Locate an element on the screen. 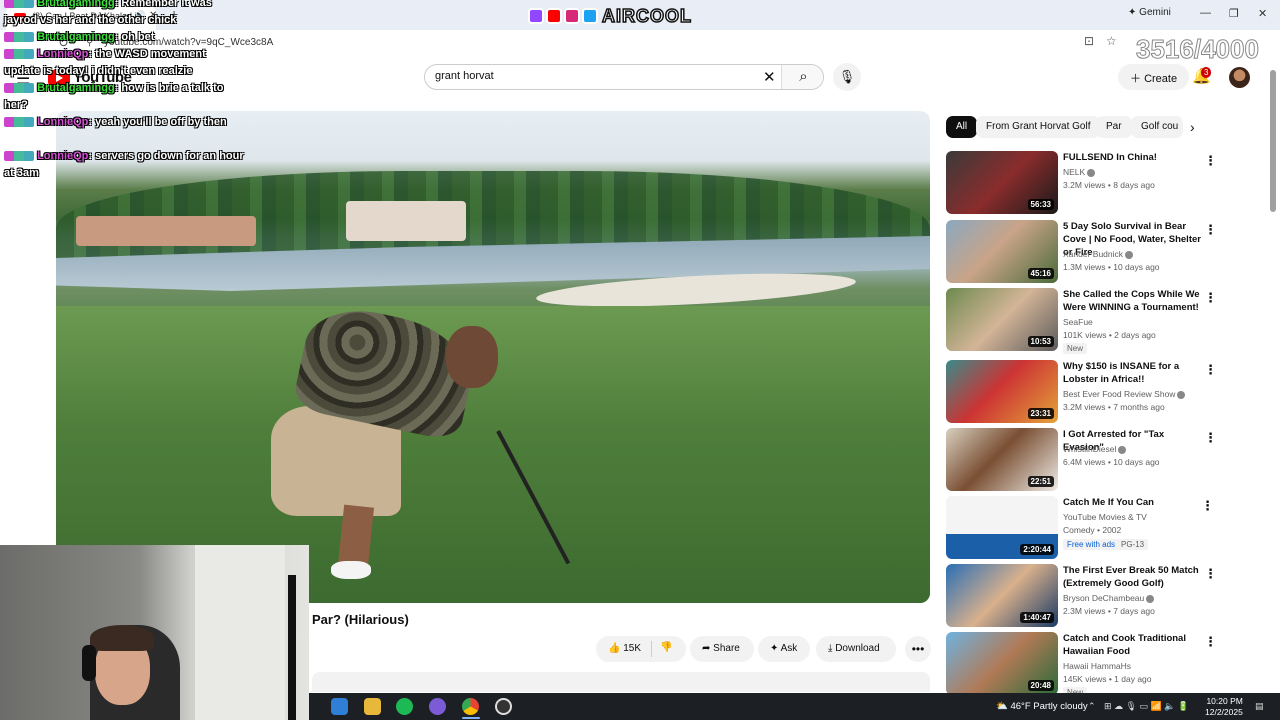 The width and height of the screenshot is (1280, 720). minimize-icon: — is located at coordinates (1205, 13).